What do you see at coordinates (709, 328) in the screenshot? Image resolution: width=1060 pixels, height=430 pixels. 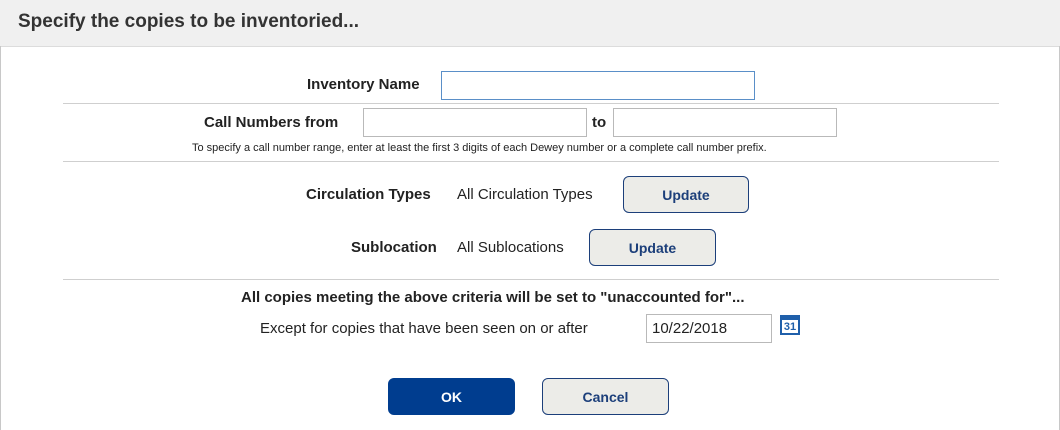 I see `seen-date-input` at bounding box center [709, 328].